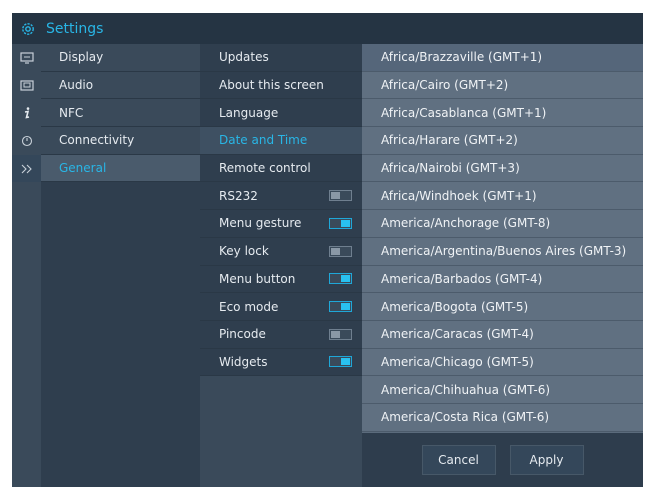 This screenshot has width=649, height=487. I want to click on timezone-option: America/Bogota (GMT-5), so click(502, 307).